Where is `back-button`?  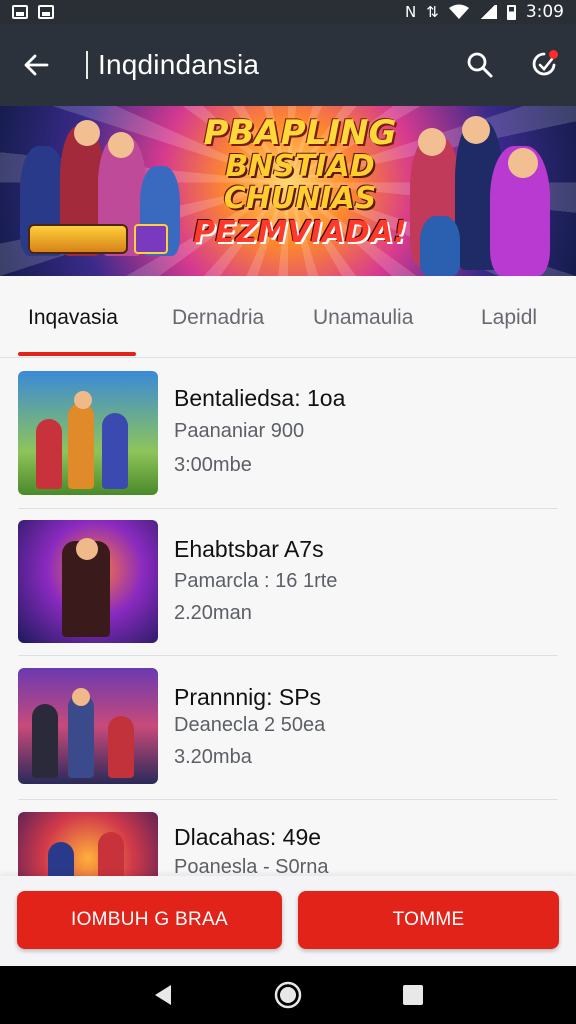 back-button is located at coordinates (36, 65).